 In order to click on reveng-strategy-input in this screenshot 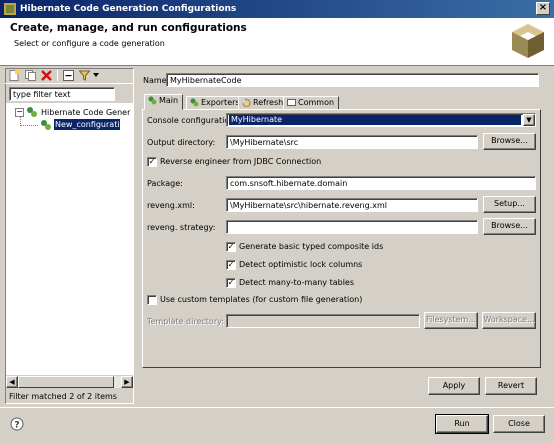, I will do `click(352, 227)`.